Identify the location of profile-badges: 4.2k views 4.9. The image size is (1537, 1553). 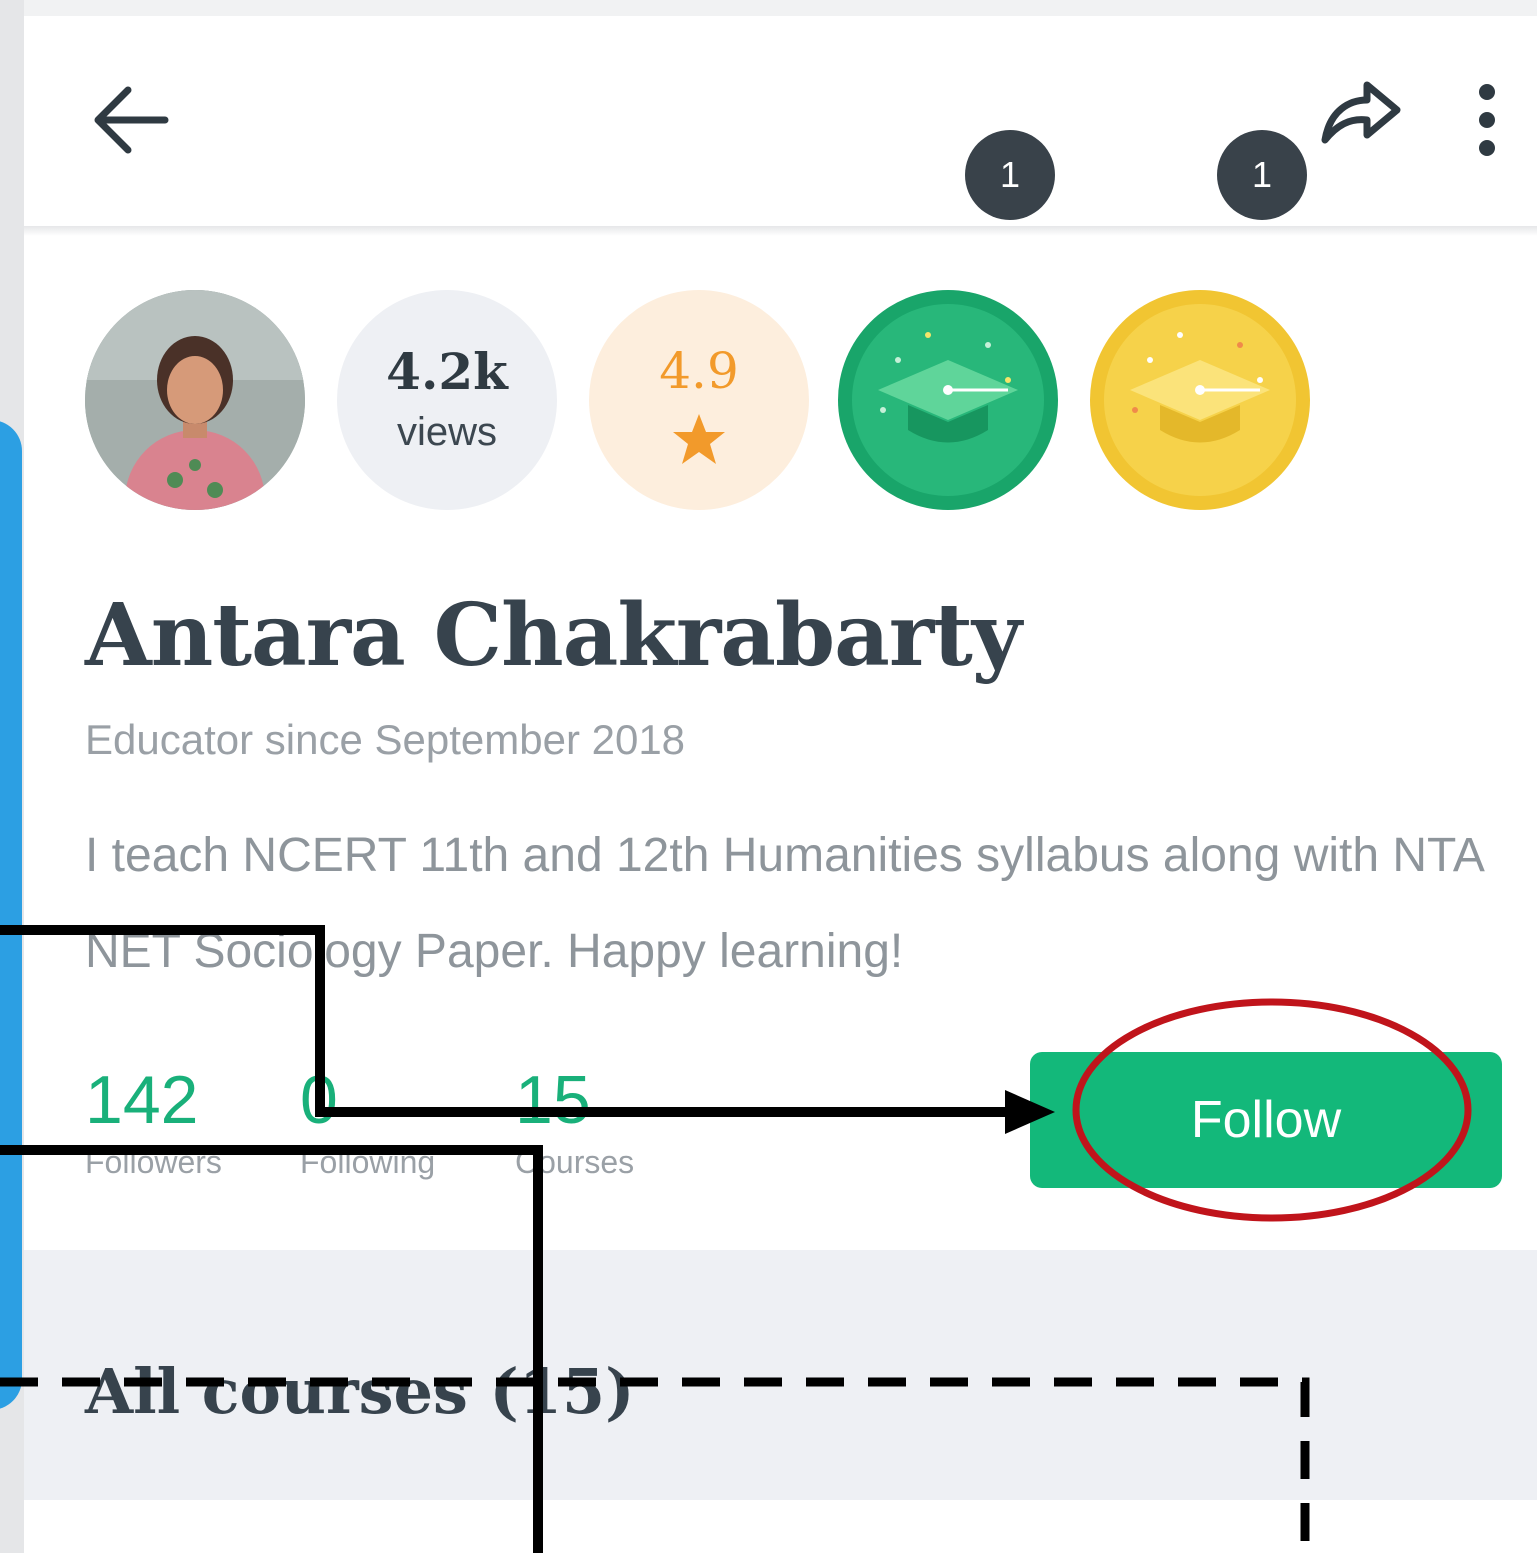
(768, 405).